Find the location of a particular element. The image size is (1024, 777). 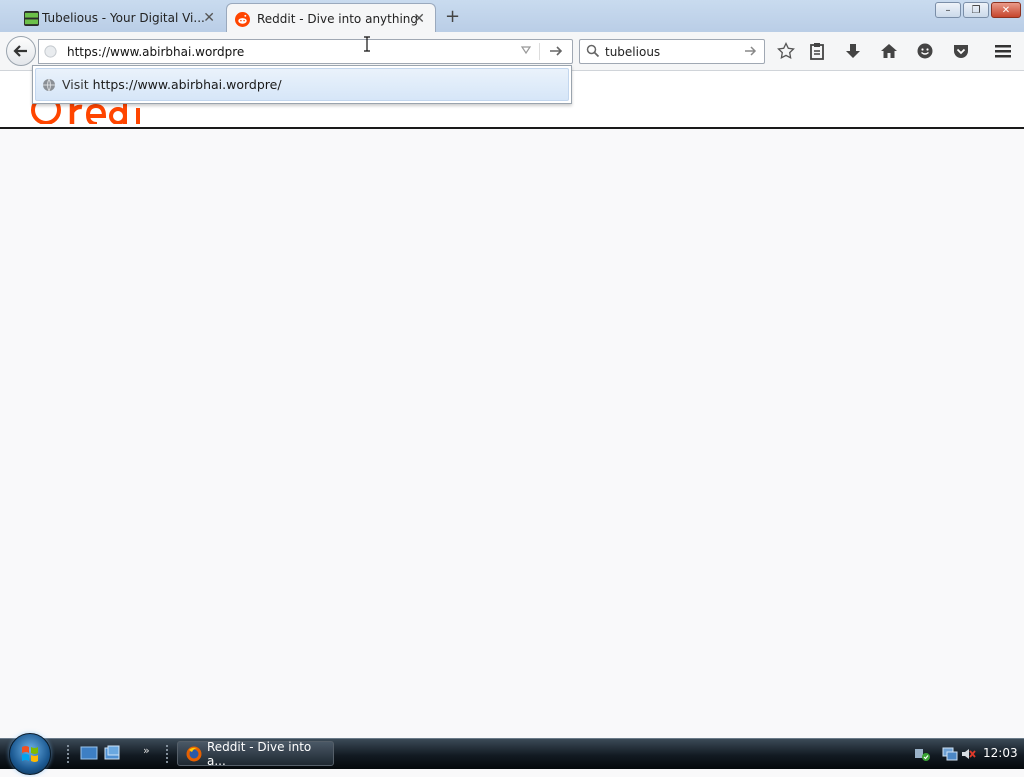

back-button is located at coordinates (21, 51).